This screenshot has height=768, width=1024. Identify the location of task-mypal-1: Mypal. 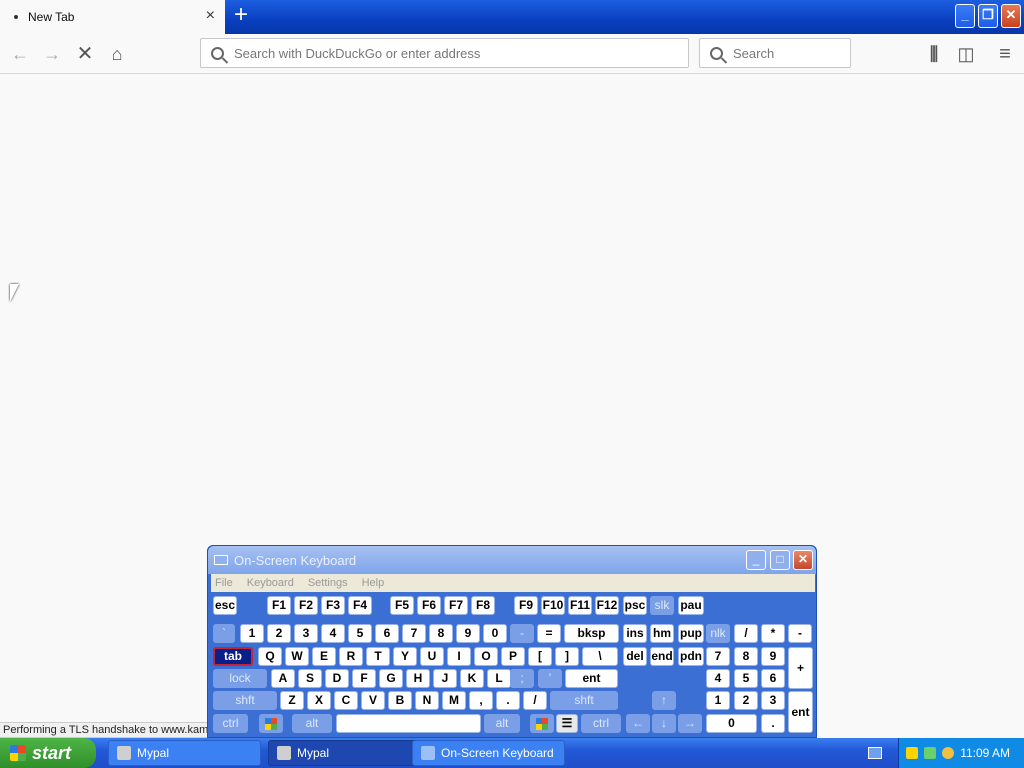
(184, 753).